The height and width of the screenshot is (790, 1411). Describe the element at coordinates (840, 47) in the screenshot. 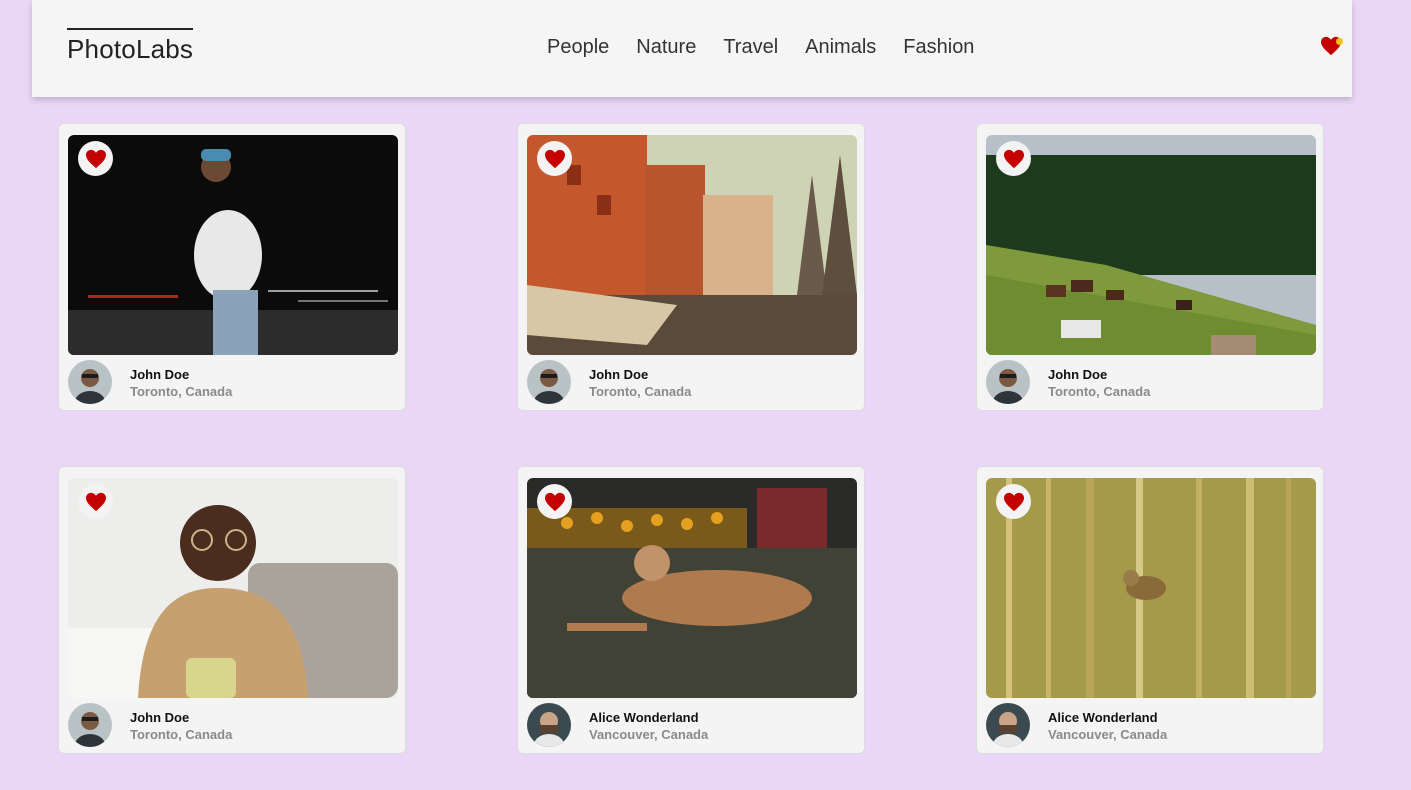

I see `topic-animals: Animals` at that location.